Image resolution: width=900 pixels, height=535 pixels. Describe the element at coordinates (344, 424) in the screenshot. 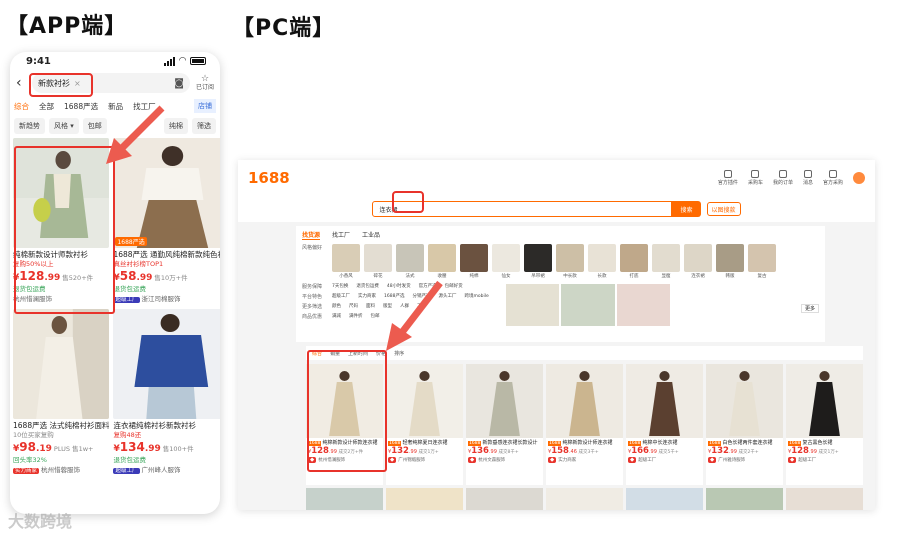

I see `product-card: 1688 纯棉新款设计师款连衣裙 ¥128.99 成交2万+件 ◆ 杭州惜澜服饰` at that location.